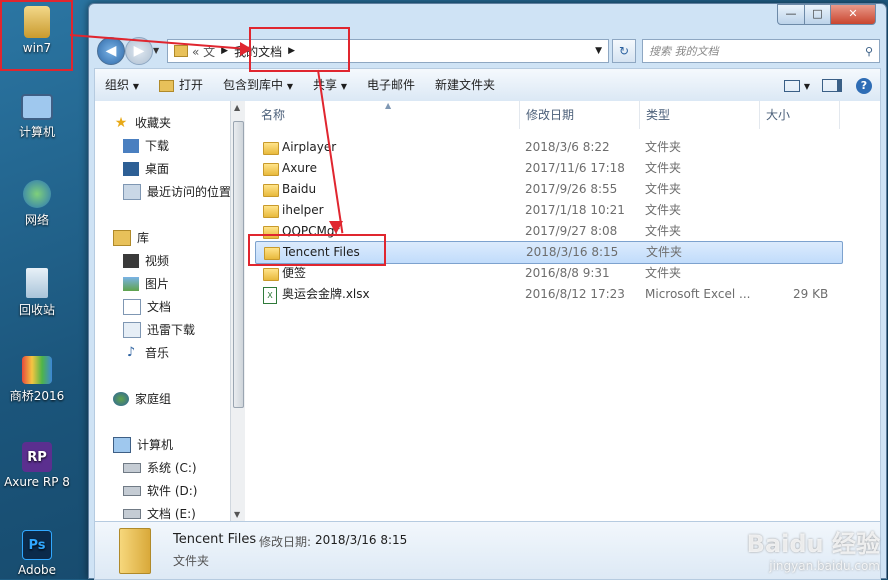 The image size is (888, 580). What do you see at coordinates (388, 105) in the screenshot?
I see `sort-ascending-icon: ▲` at bounding box center [388, 105].